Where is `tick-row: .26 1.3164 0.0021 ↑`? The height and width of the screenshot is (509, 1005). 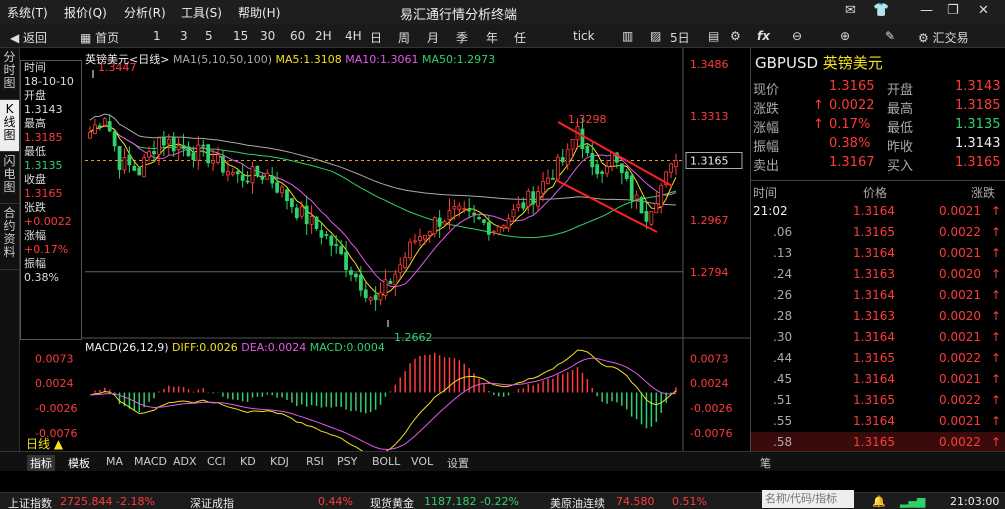
tick-row: .26 1.3164 0.0021 ↑ is located at coordinates (878, 295).